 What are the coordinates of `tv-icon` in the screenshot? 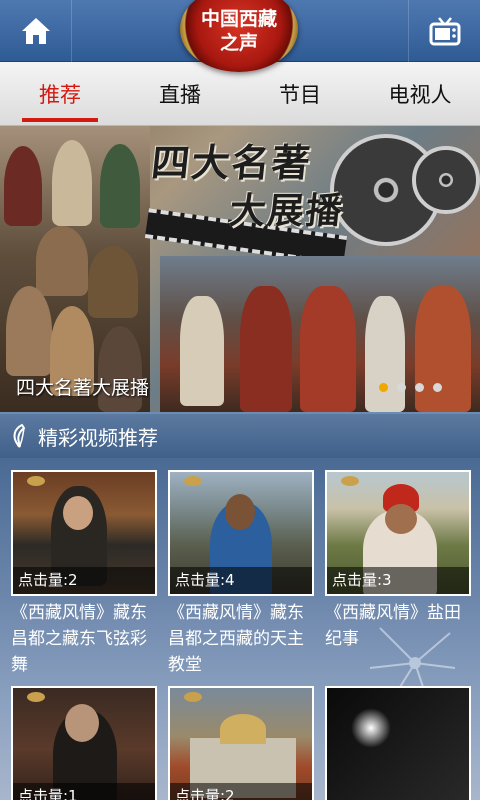 It's located at (444, 31).